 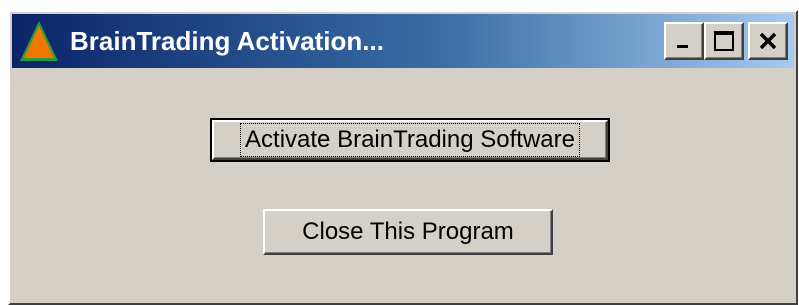 I want to click on minimize-icon, so click(x=682, y=46).